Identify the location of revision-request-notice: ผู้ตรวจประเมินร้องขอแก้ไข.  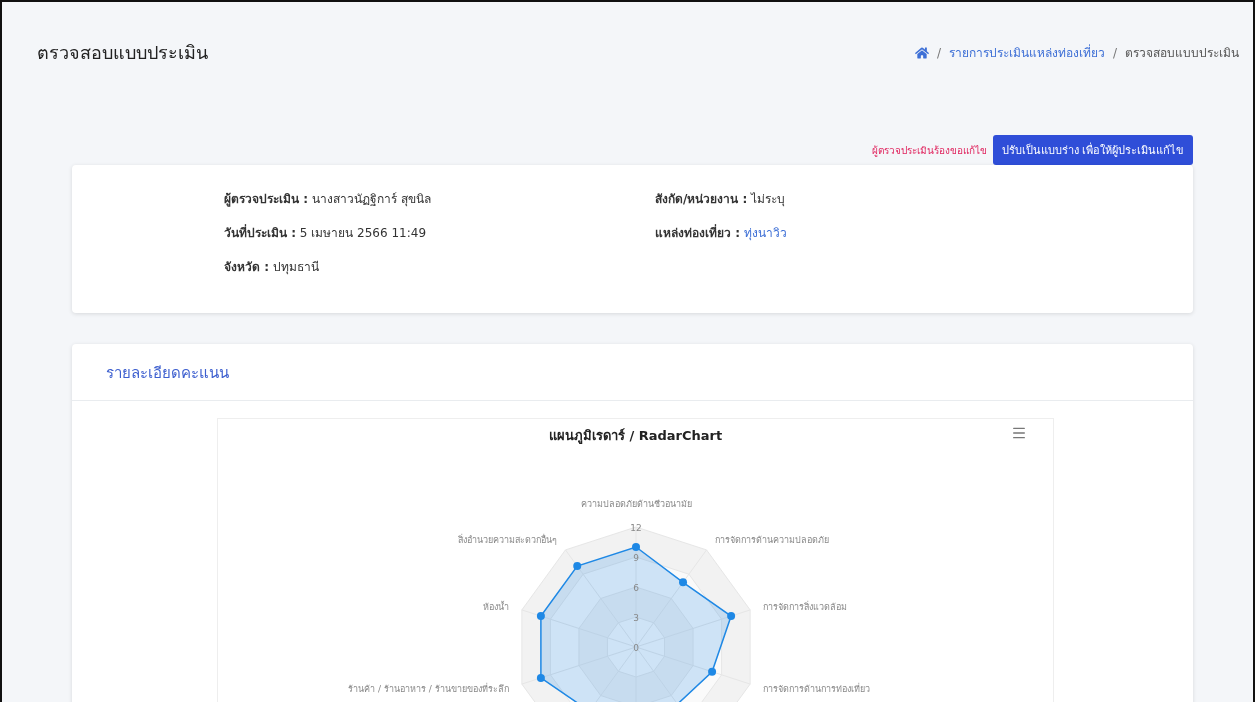
(929, 150).